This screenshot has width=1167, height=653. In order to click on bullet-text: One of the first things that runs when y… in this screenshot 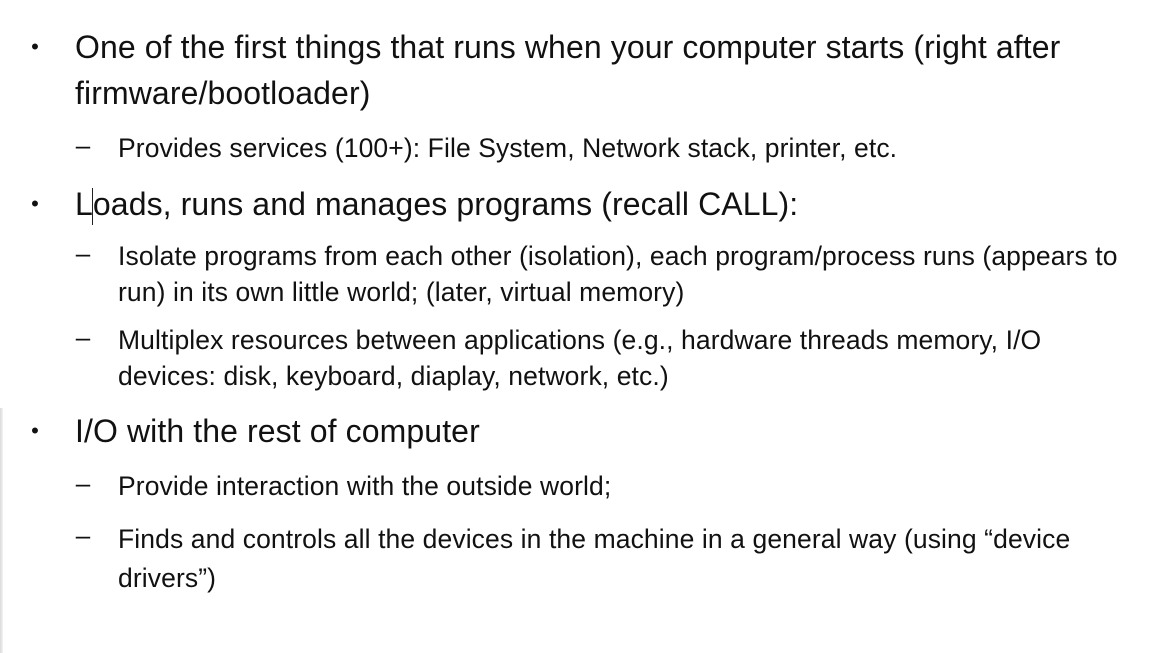, I will do `click(605, 70)`.